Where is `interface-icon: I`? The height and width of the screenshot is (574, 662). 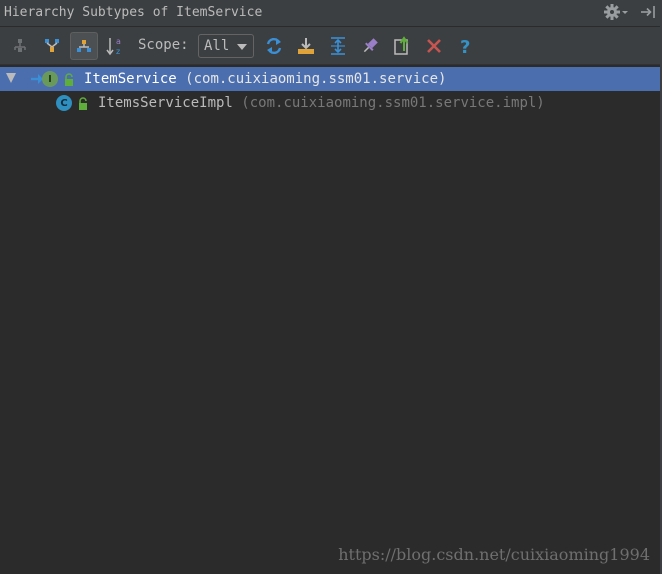
interface-icon: I is located at coordinates (50, 79).